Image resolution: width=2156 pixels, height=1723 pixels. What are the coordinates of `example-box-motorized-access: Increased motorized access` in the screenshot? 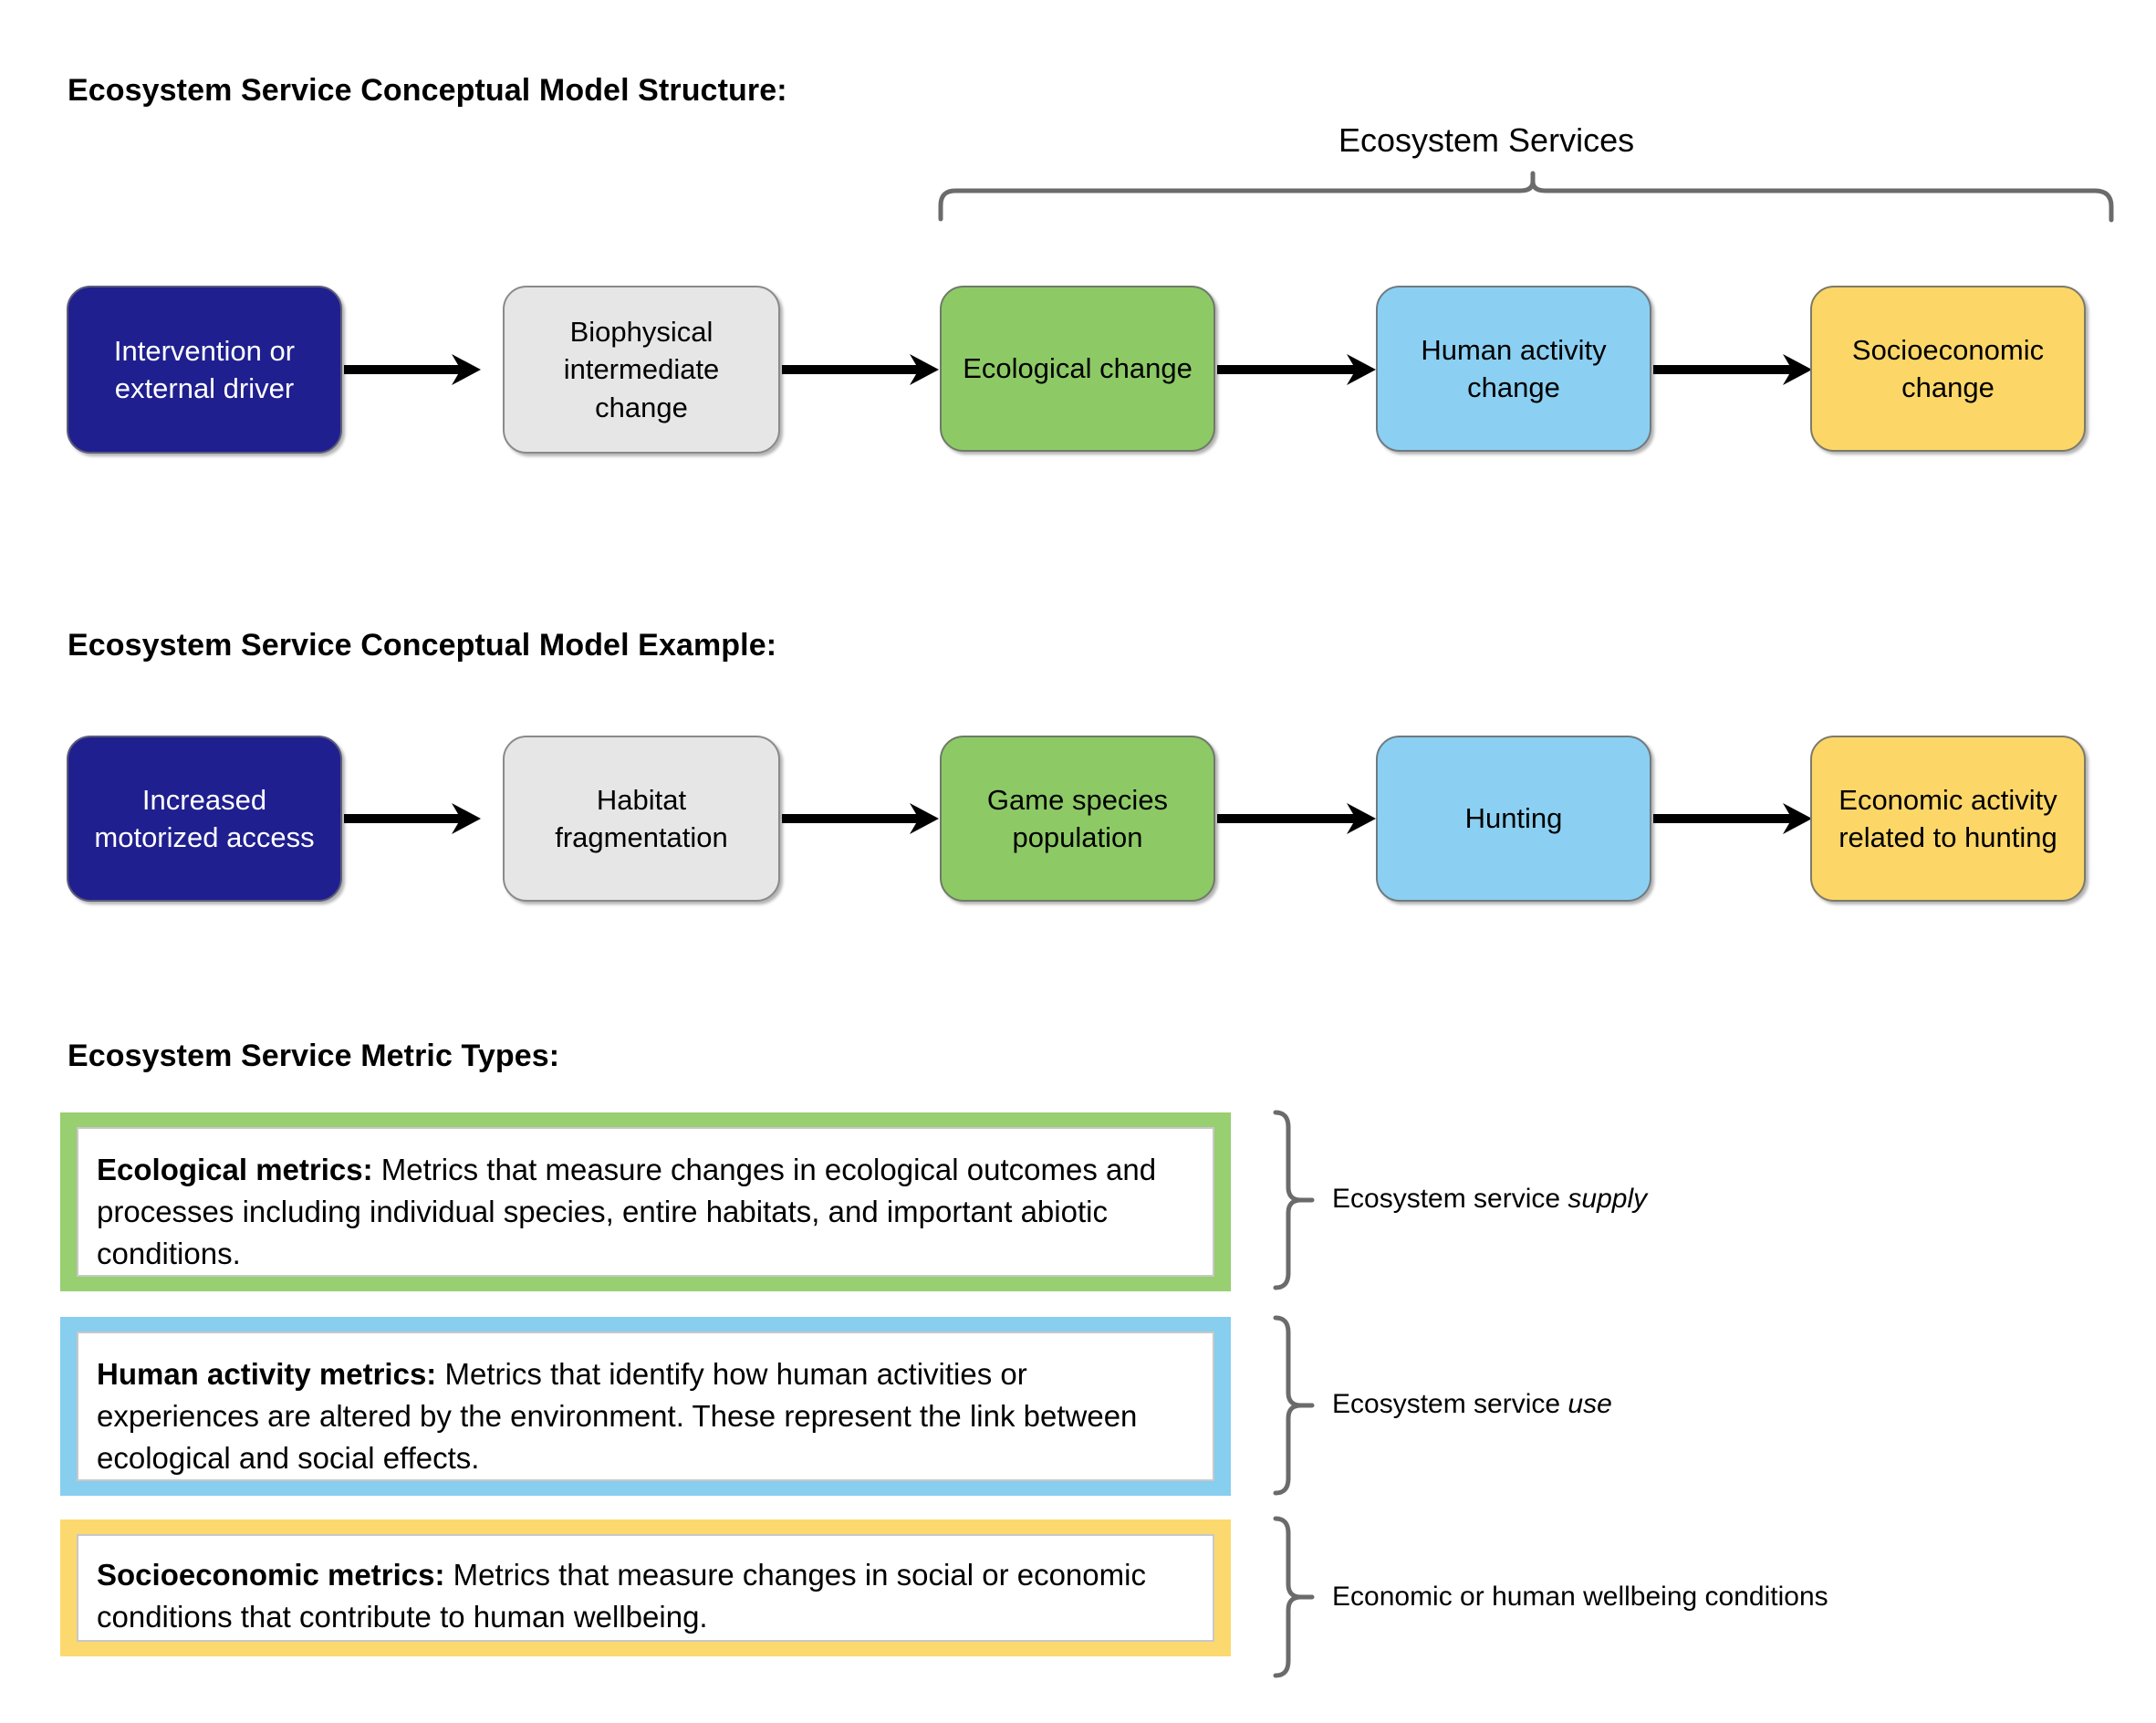 It's located at (205, 819).